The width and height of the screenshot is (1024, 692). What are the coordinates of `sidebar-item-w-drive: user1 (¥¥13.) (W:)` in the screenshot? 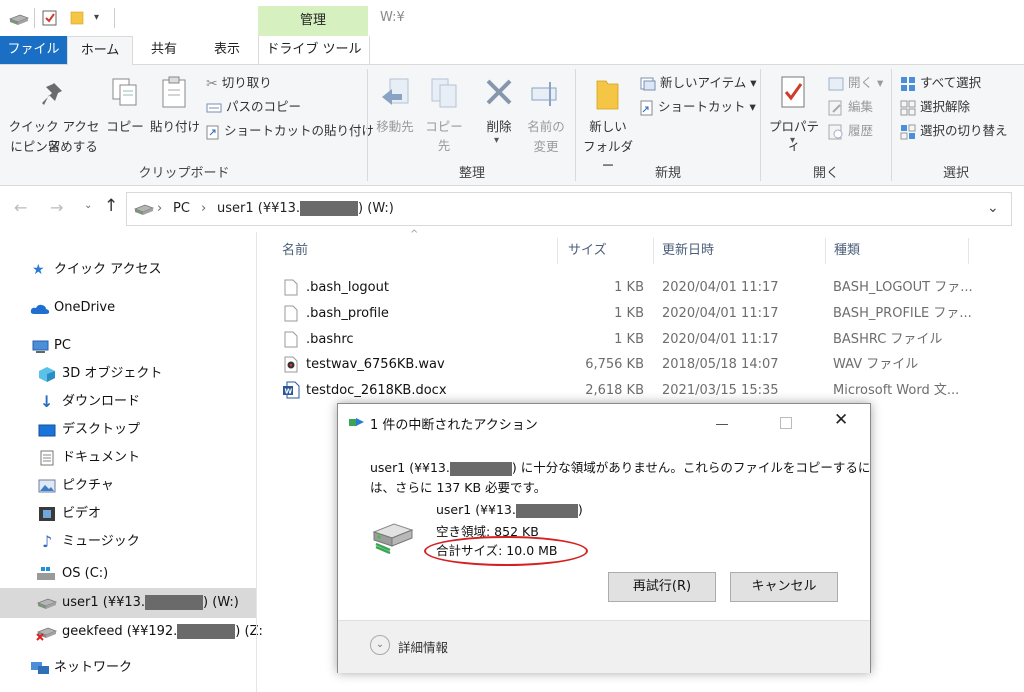 It's located at (128, 603).